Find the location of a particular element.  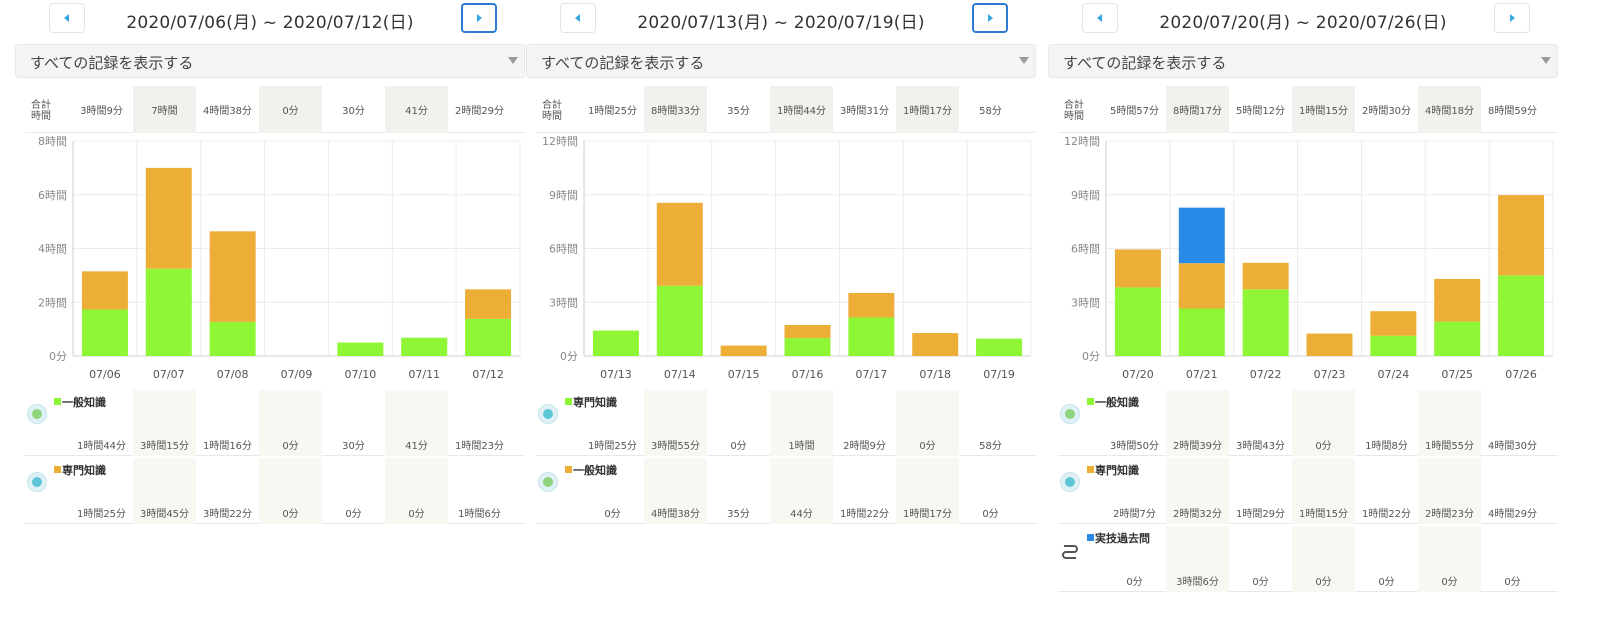

daily-total: 1時間15分 is located at coordinates (1323, 109).